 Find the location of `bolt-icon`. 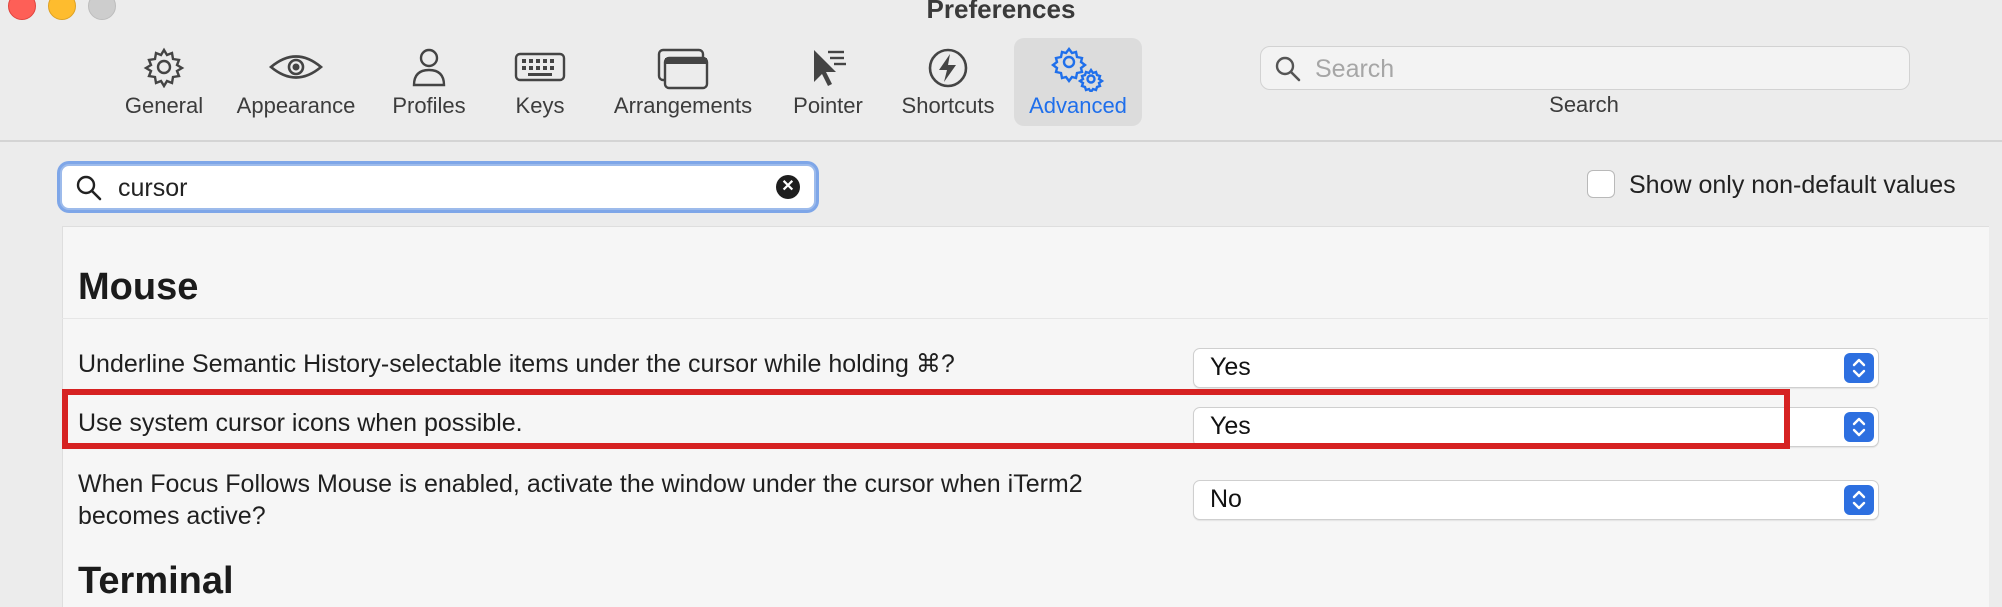

bolt-icon is located at coordinates (948, 68).